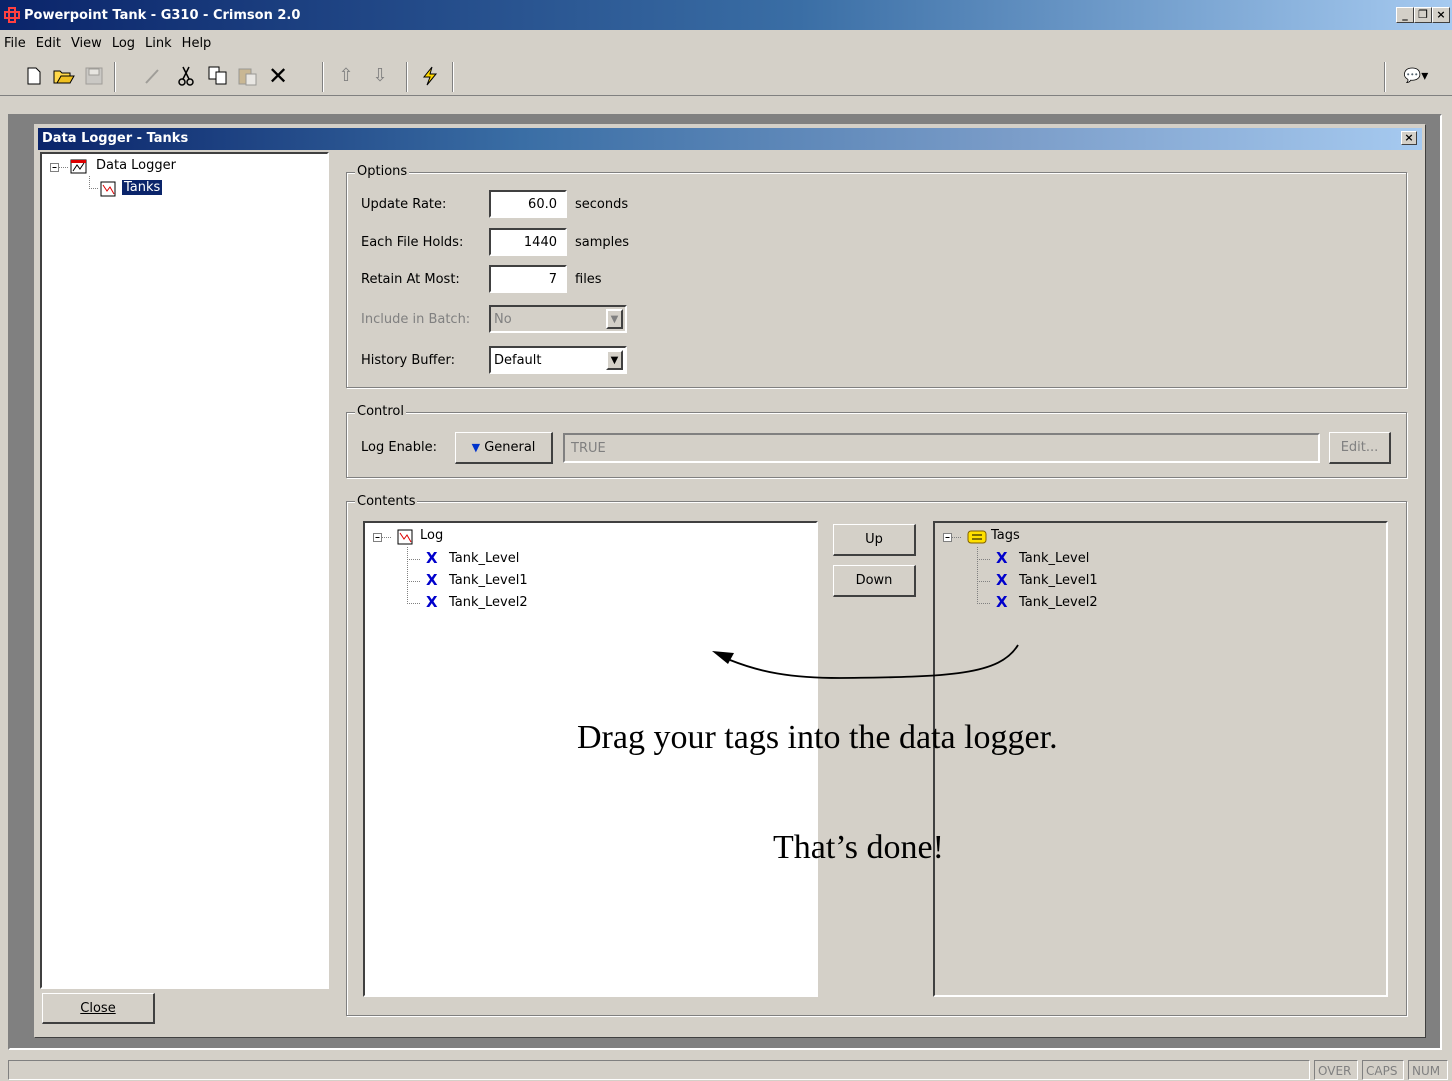 Image resolution: width=1452 pixels, height=1081 pixels. Describe the element at coordinates (386, 501) in the screenshot. I see `contents-group-label: Contents` at that location.